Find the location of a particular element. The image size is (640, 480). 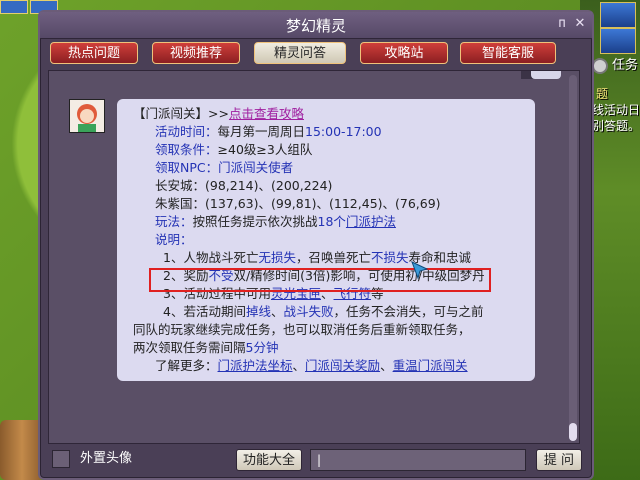

desc-text: 两次领取任务需间隔 is located at coordinates (189, 347).